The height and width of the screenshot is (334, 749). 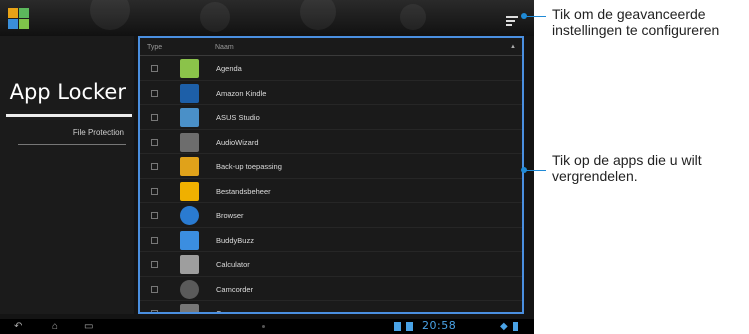 I want to click on globe-icon, so click(x=189, y=215).